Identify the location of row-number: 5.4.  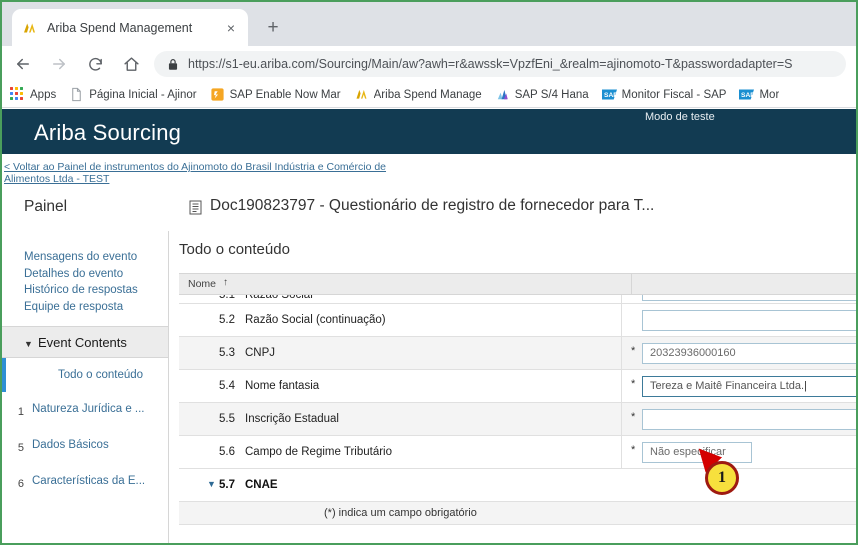
(227, 386).